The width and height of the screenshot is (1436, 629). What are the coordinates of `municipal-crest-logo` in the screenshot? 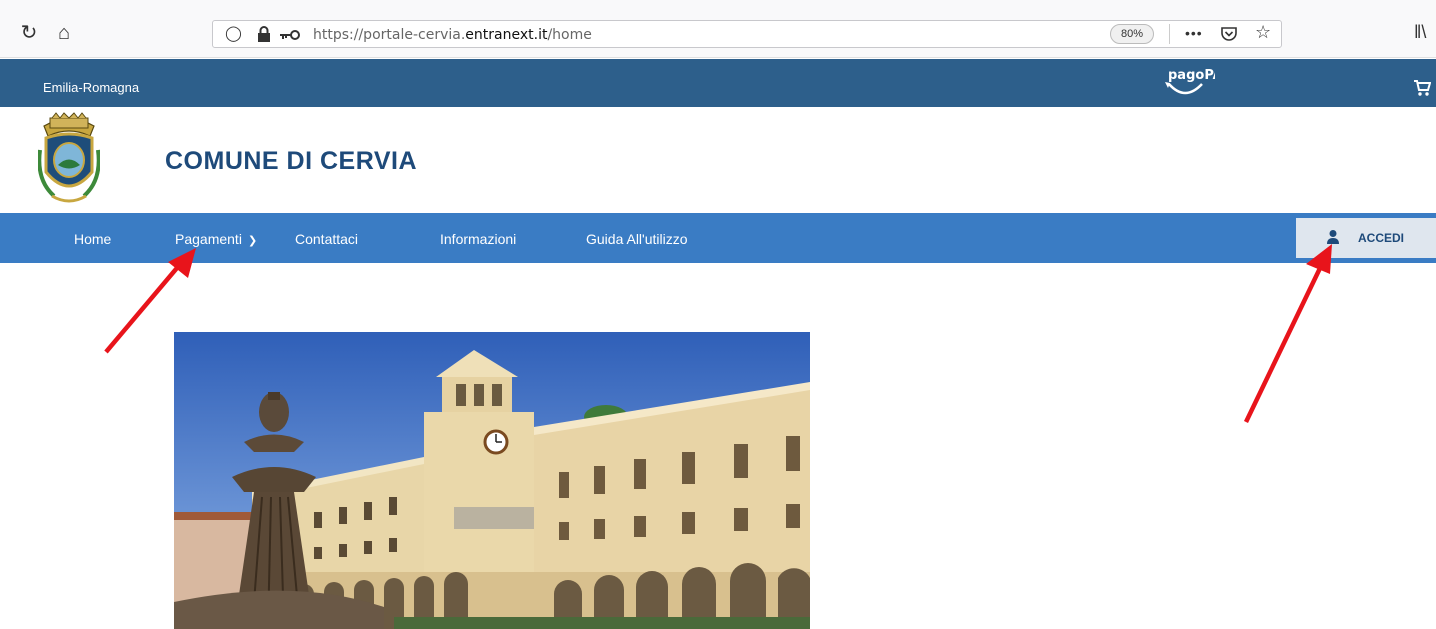 It's located at (69, 159).